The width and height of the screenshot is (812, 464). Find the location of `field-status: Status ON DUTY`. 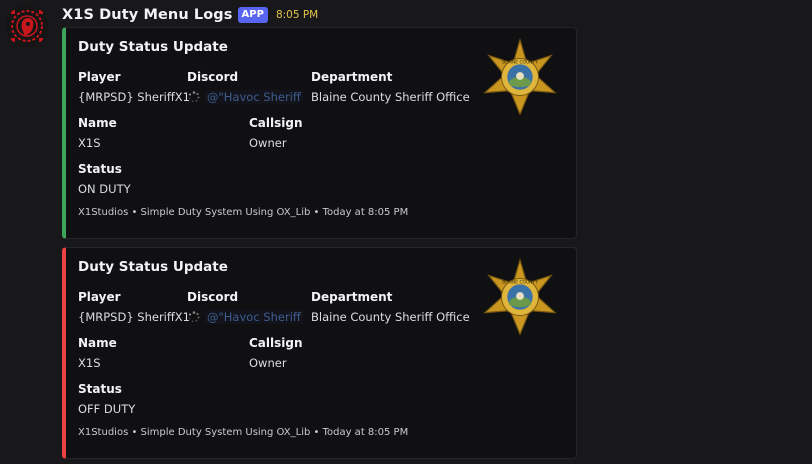

field-status: Status ON DUTY is located at coordinates (104, 179).